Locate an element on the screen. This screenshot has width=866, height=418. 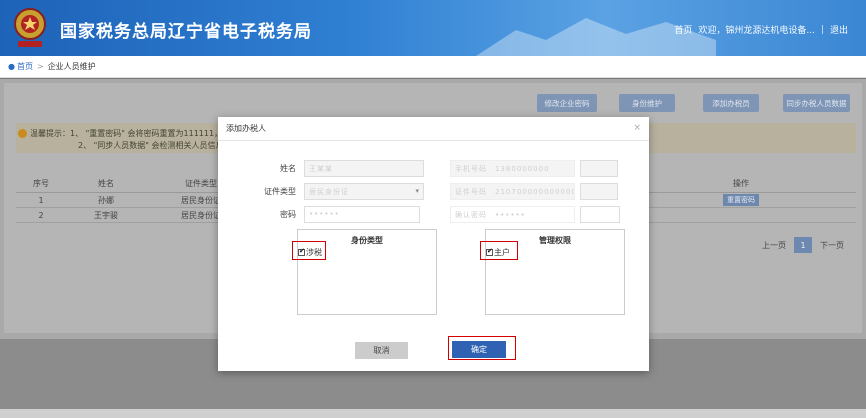
footer-strip is located at coordinates (433, 413).